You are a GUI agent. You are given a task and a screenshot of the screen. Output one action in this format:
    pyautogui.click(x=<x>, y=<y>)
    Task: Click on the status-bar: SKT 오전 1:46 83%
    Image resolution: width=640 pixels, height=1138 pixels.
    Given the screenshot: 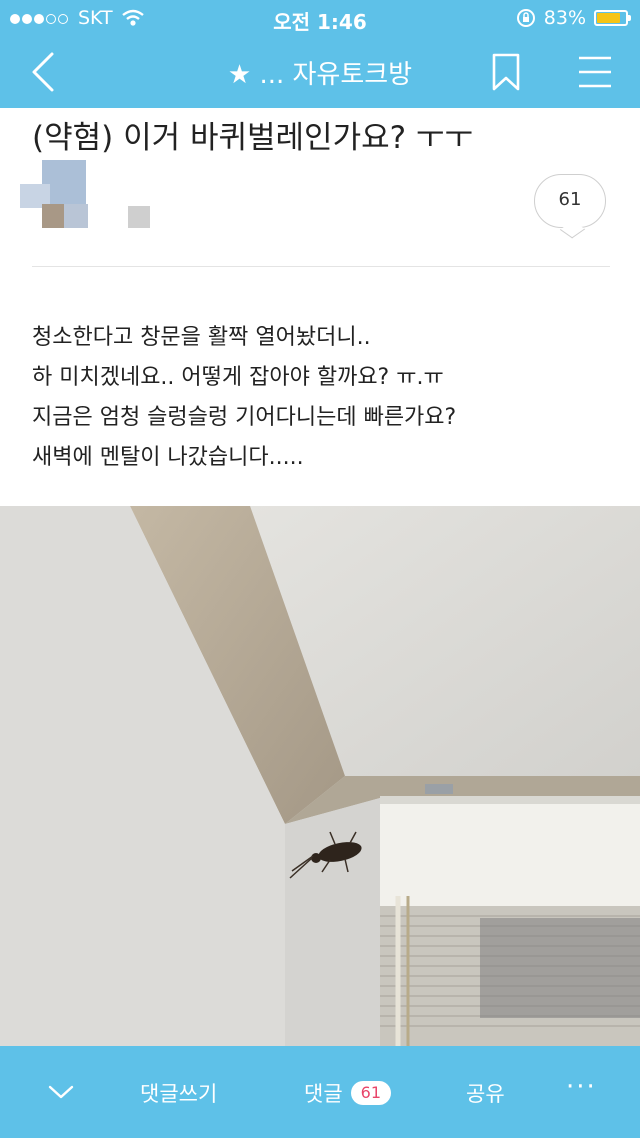 What is the action you would take?
    pyautogui.click(x=320, y=18)
    